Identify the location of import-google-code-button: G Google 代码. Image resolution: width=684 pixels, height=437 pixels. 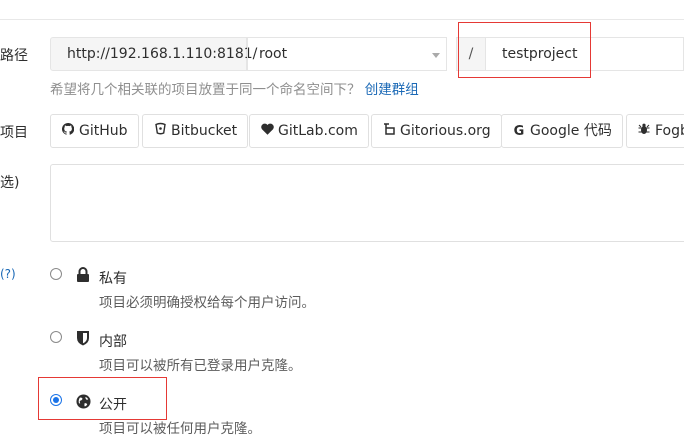
(562, 131).